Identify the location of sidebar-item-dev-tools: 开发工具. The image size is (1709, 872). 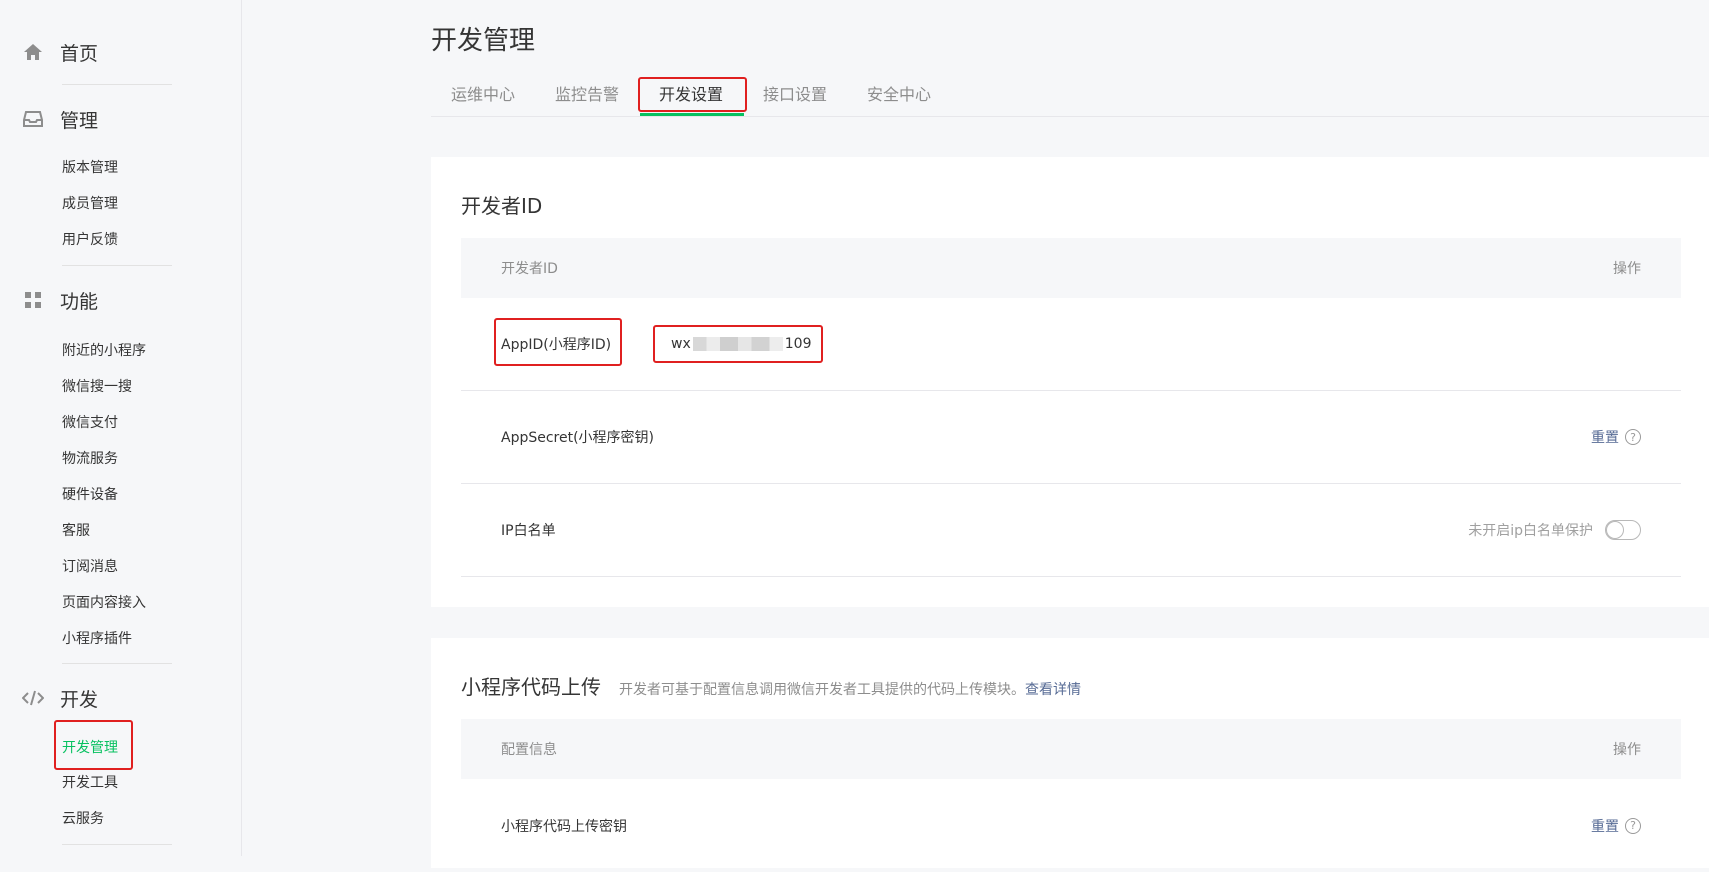
(90, 783).